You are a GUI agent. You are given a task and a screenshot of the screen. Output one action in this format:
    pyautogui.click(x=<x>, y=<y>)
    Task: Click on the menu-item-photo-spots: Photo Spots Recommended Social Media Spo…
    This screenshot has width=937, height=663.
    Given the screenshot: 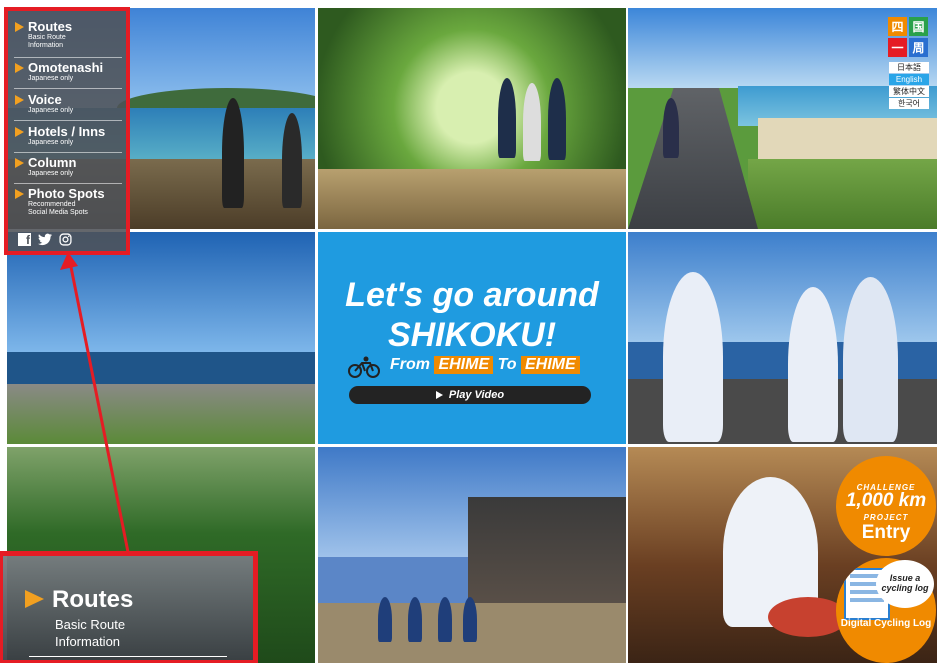 What is the action you would take?
    pyautogui.click(x=68, y=205)
    